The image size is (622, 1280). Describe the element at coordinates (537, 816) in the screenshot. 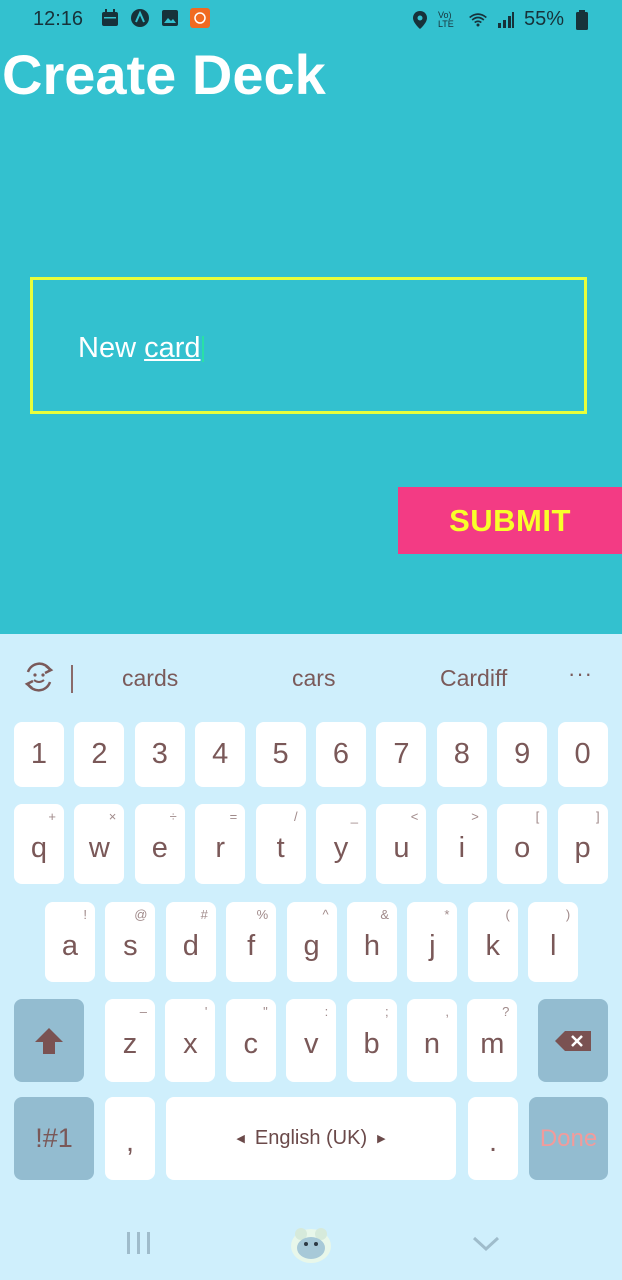

I see `key-hint: [` at that location.